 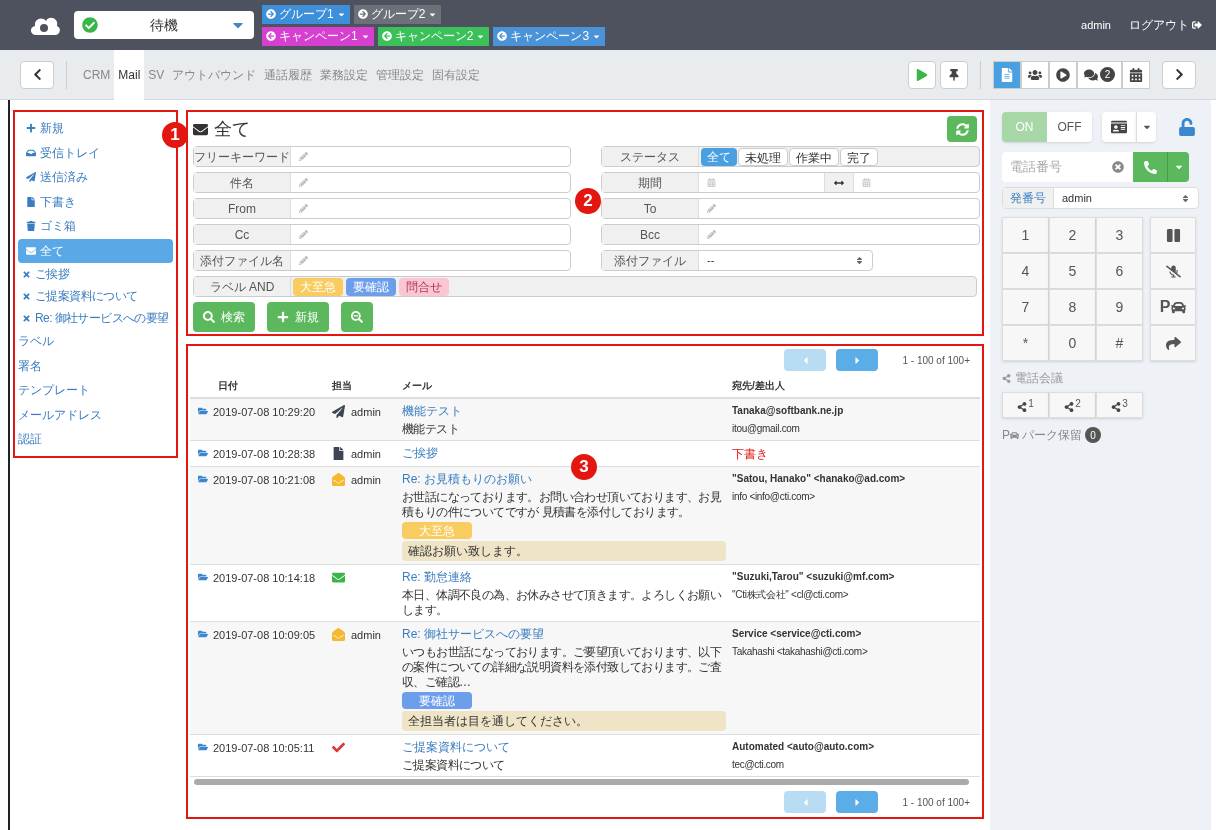 What do you see at coordinates (1039, 378) in the screenshot?
I see `conference-label: 電話会議` at bounding box center [1039, 378].